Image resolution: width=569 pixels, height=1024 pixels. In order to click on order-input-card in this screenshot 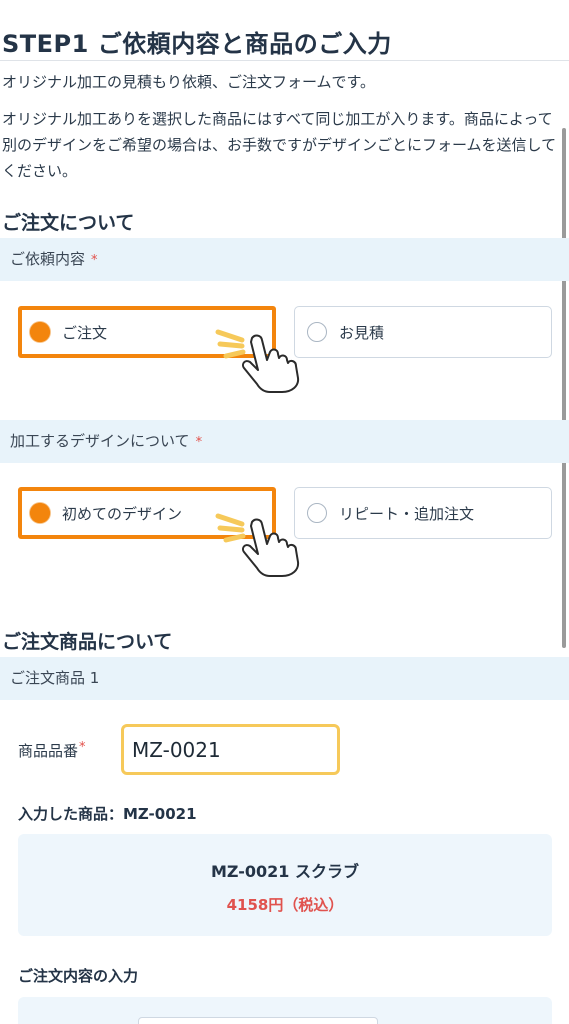, I will do `click(285, 1010)`.